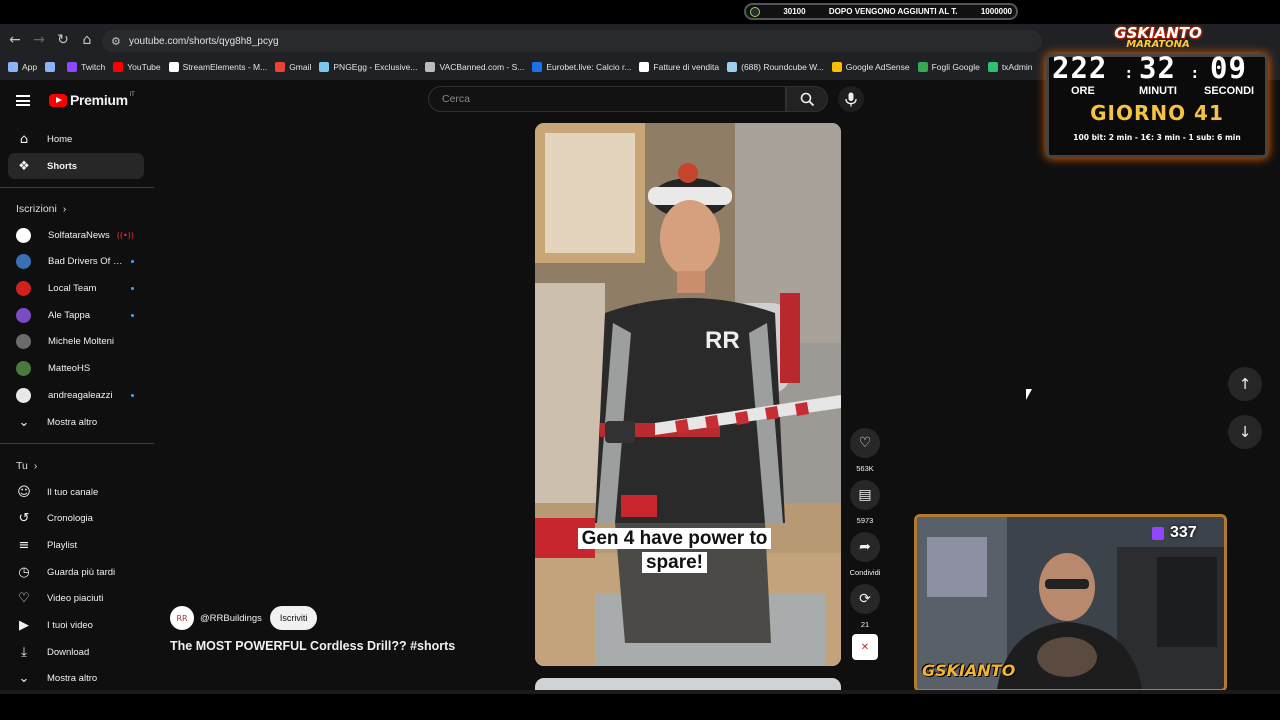 This screenshot has height=720, width=1280. What do you see at coordinates (77, 443) in the screenshot?
I see `sidebar-divider` at bounding box center [77, 443].